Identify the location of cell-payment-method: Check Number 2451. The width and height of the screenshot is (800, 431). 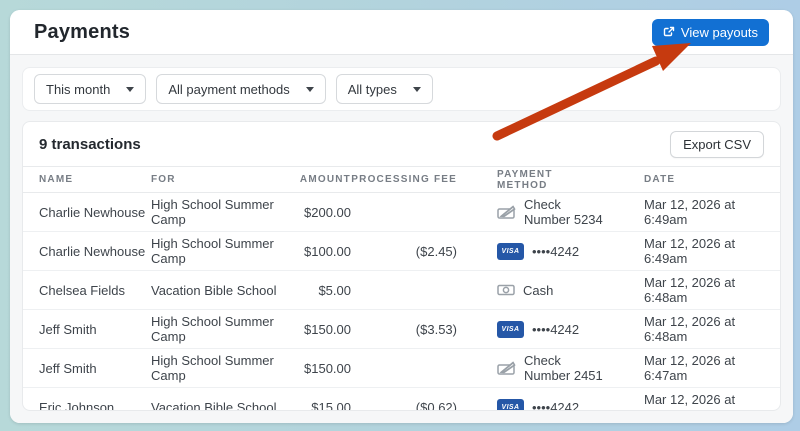
(530, 368).